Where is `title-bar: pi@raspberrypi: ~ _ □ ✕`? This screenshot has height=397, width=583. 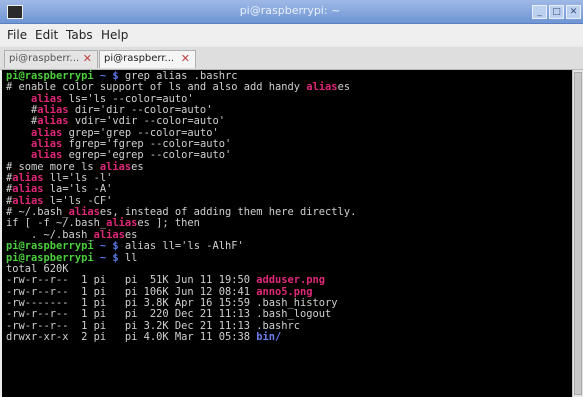
title-bar: pi@raspberrypi: ~ _ □ ✕ is located at coordinates (291, 12).